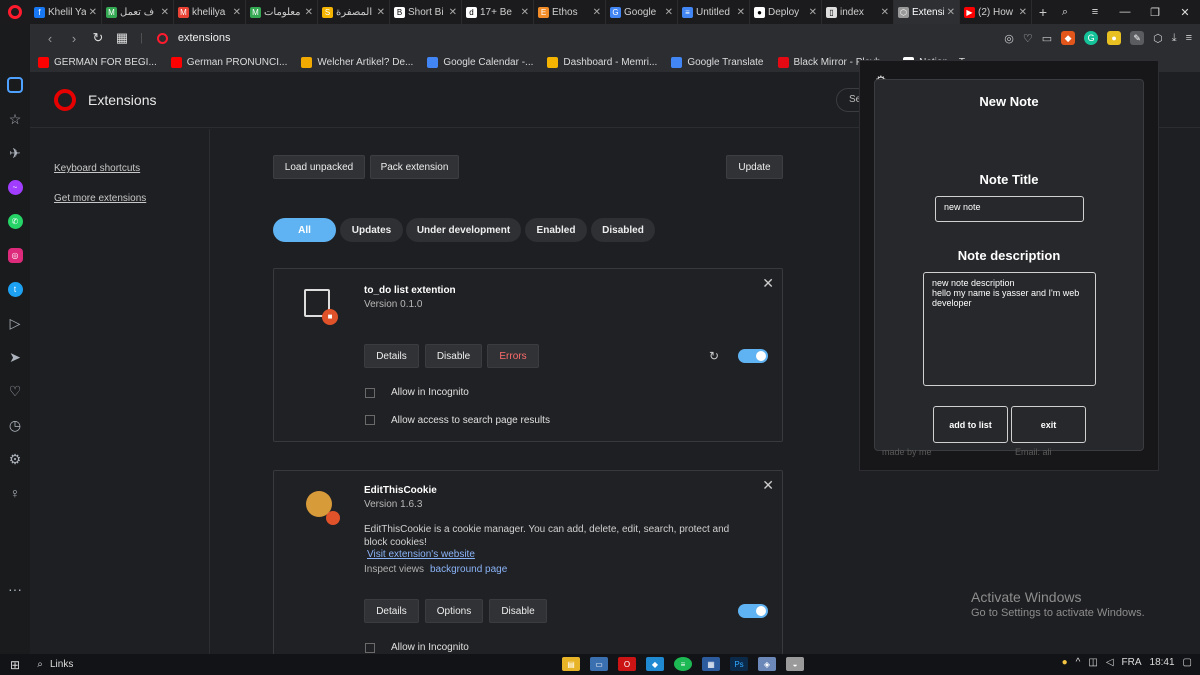 The image size is (1200, 675). Describe the element at coordinates (426, 12) in the screenshot. I see `tab: B Short Bi ✕` at that location.